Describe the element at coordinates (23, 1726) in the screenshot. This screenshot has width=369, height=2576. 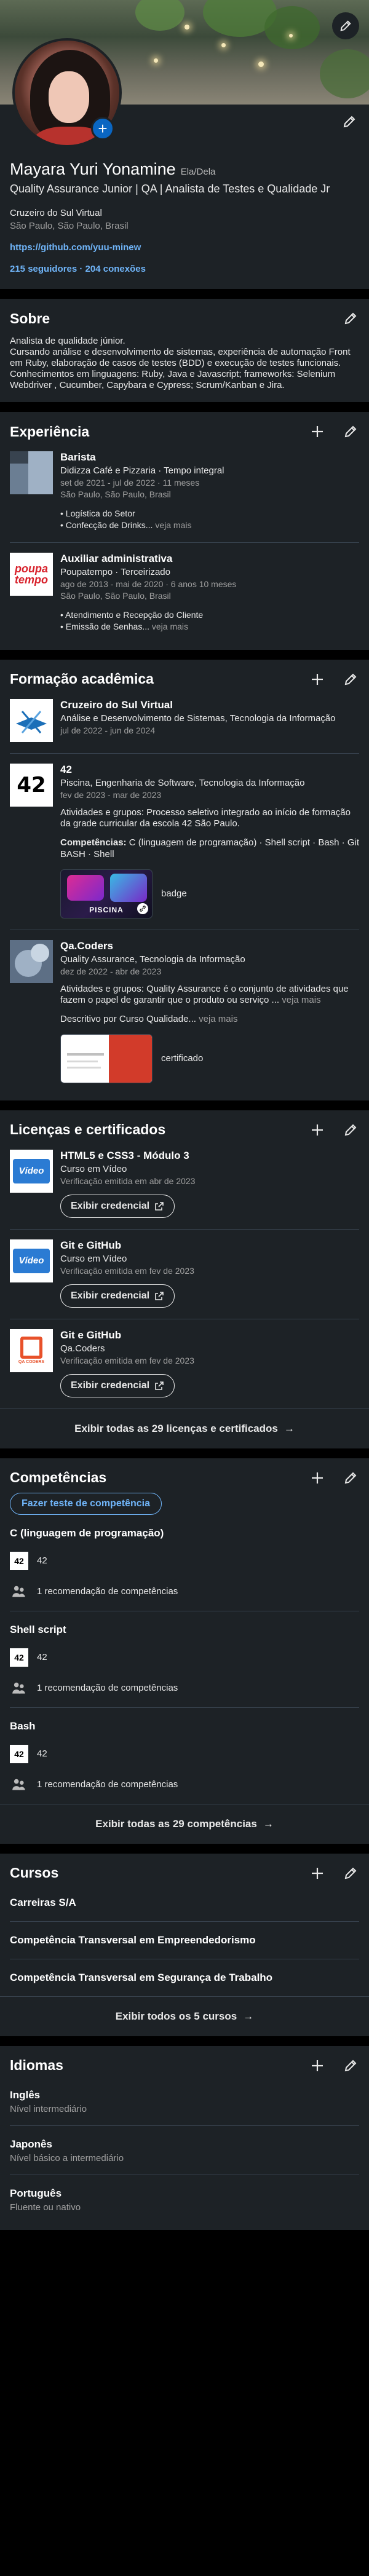
I see `skill-name: Bash` at that location.